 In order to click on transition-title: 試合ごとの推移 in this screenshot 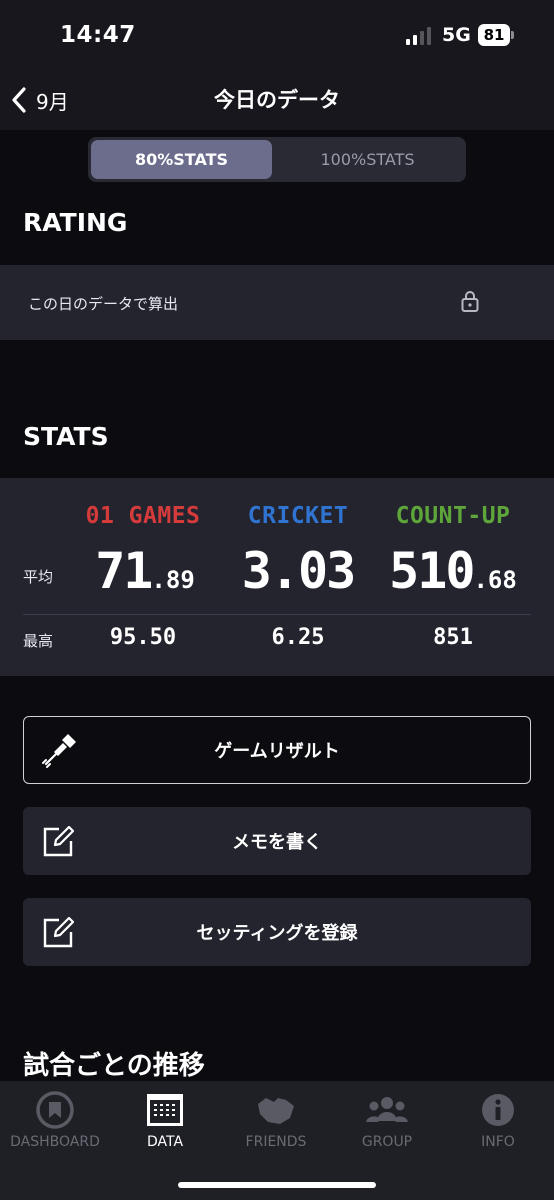, I will do `click(114, 1066)`.